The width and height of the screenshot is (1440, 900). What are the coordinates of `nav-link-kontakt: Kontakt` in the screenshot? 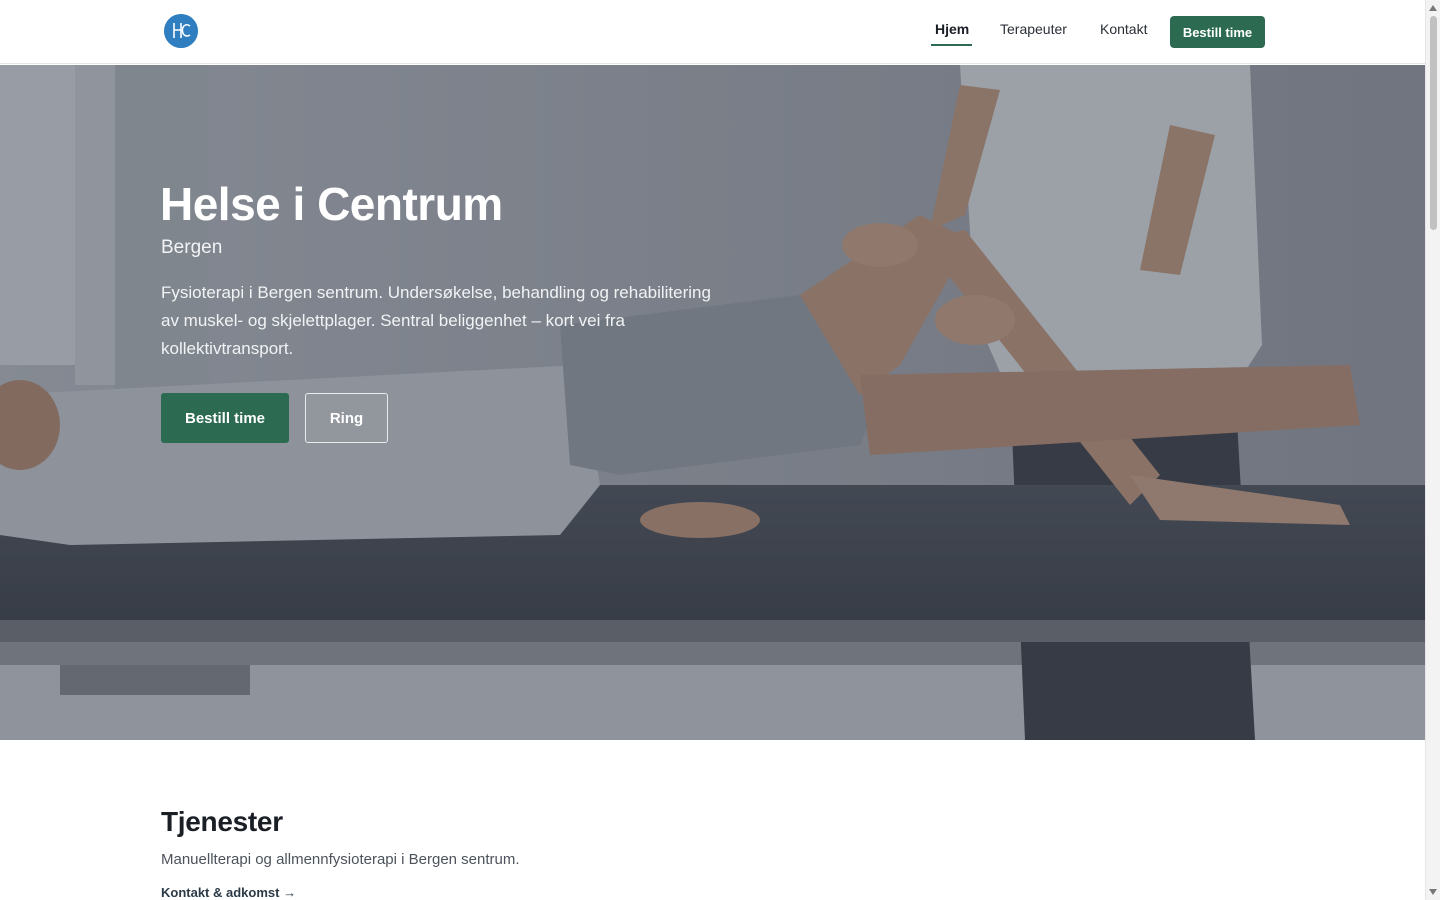 It's located at (1123, 29).